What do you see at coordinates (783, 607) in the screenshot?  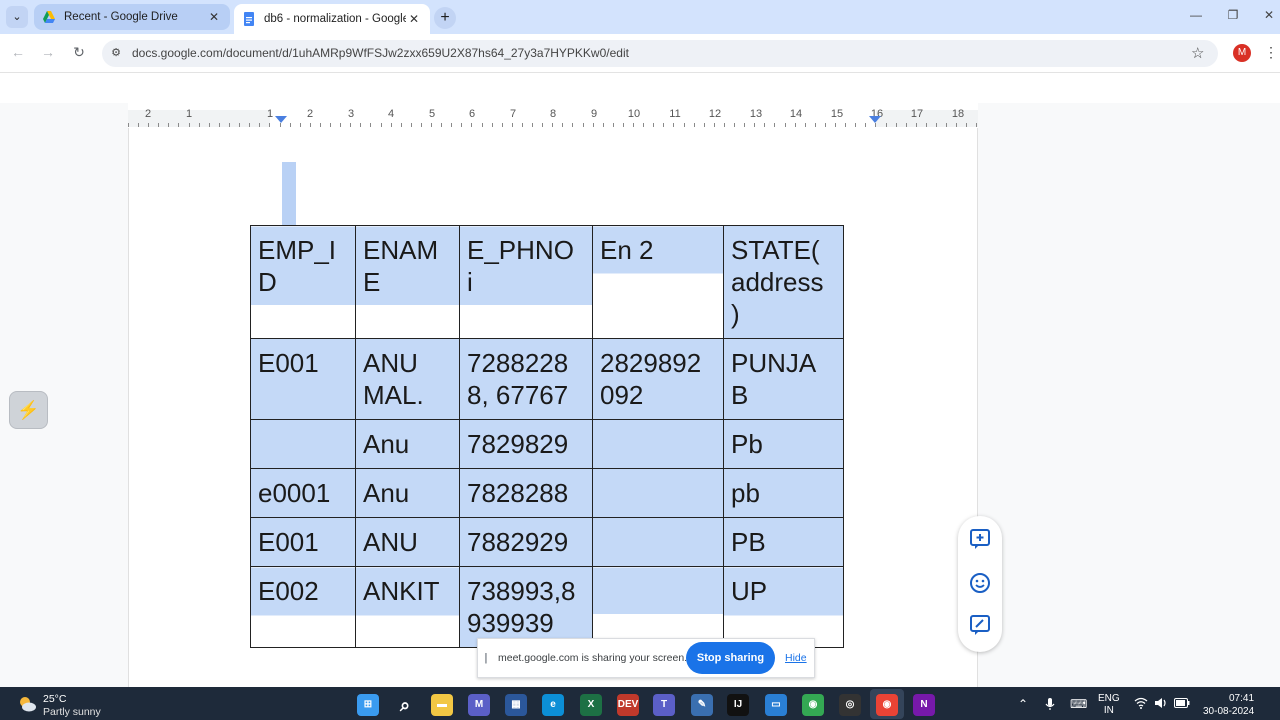 I see `cell-state: UP` at bounding box center [783, 607].